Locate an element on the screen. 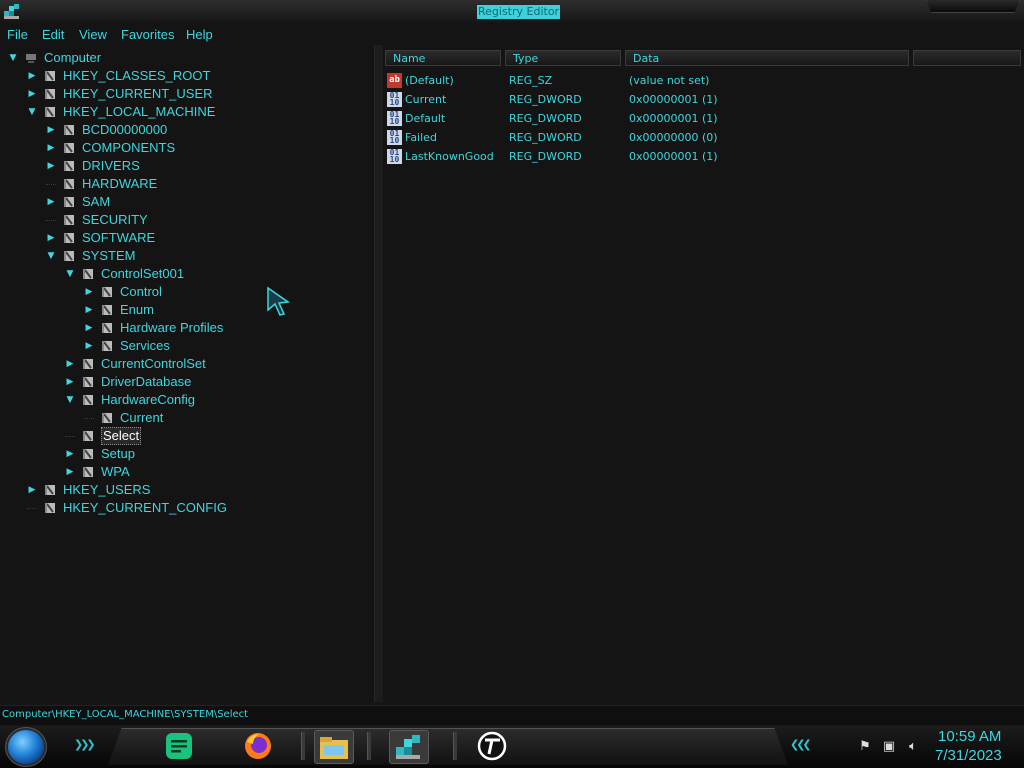 The height and width of the screenshot is (768, 1024). taskbar-file-explorer is located at coordinates (334, 747).